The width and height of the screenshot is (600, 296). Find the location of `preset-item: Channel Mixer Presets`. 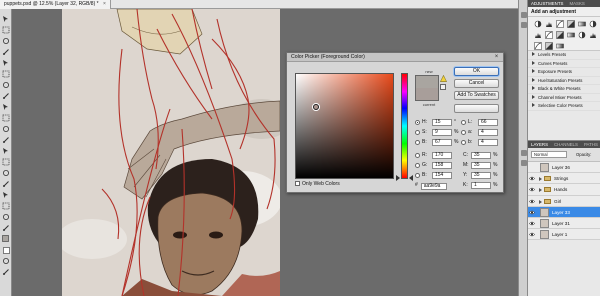

preset-item: Channel Mixer Presets is located at coordinates (564, 98).